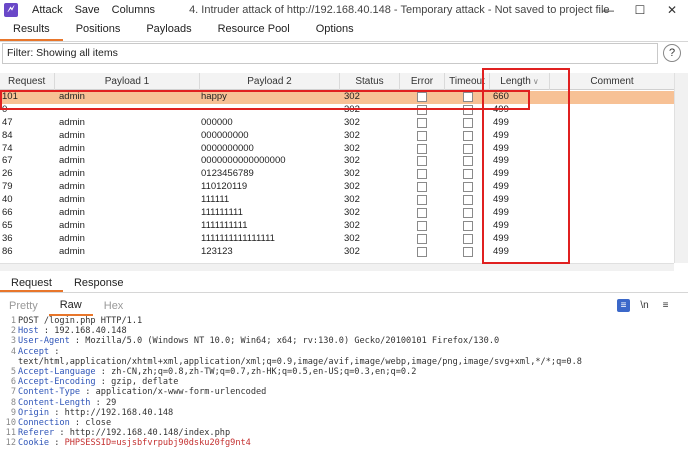 The height and width of the screenshot is (469, 688). Describe the element at coordinates (337, 149) in the screenshot. I see `table-row: 74 admin 0000000000 302 499` at that location.